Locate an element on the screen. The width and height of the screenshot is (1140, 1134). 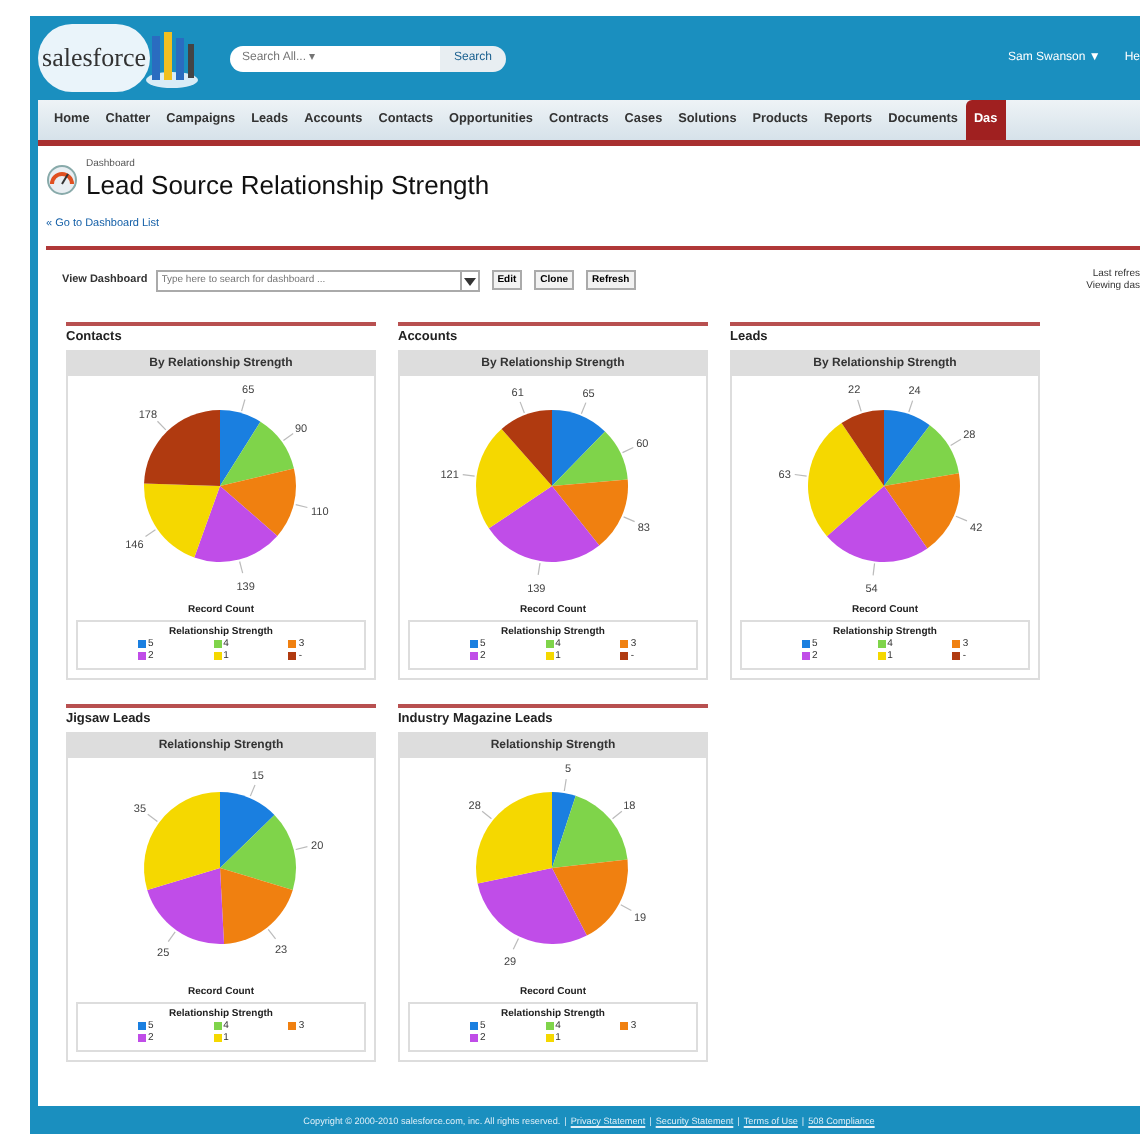
page-title: Lead Source Relationship Strength is located at coordinates (288, 185).